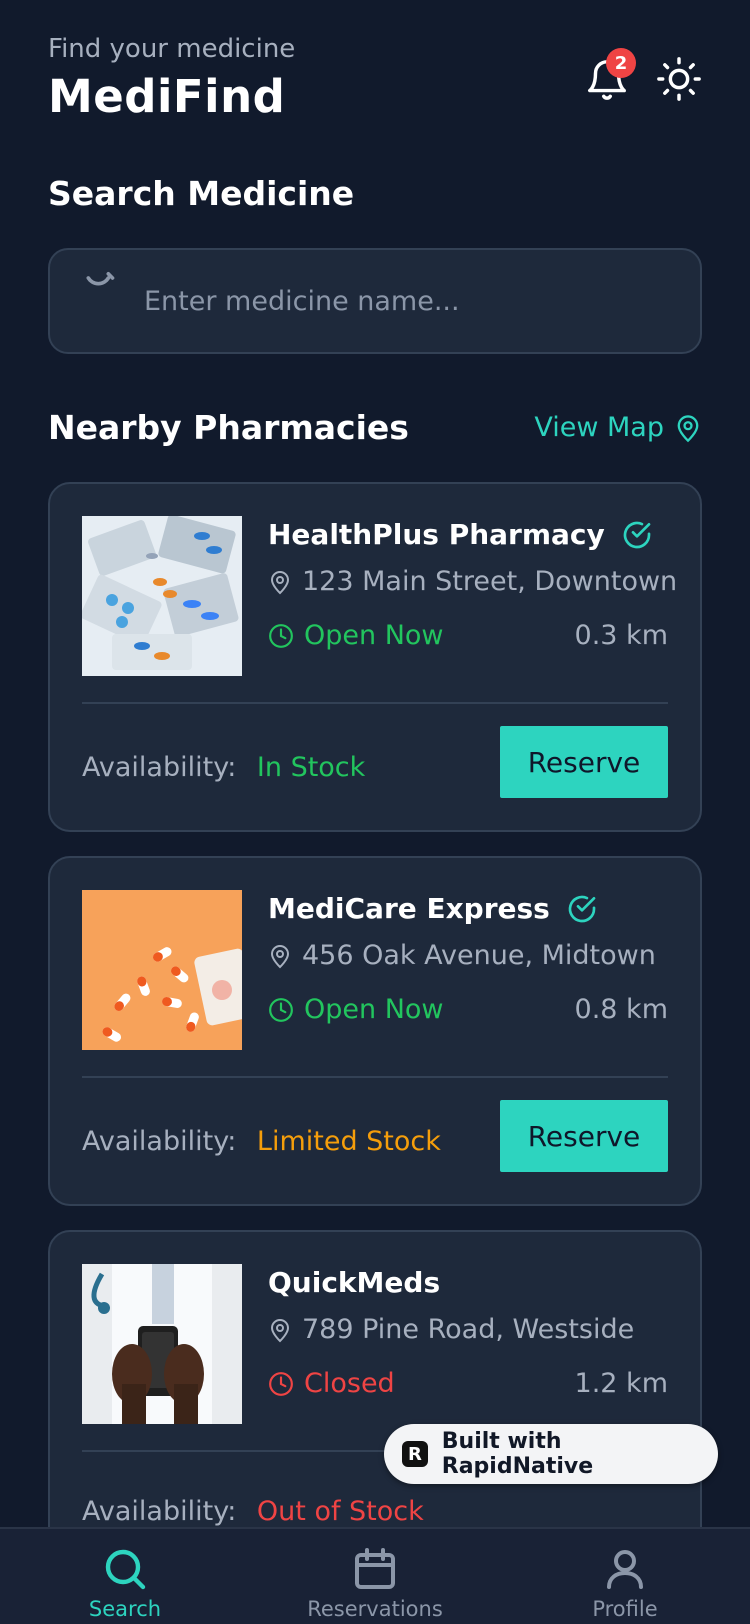  I want to click on nav-tab-reservations: Reservations, so click(375, 1583).